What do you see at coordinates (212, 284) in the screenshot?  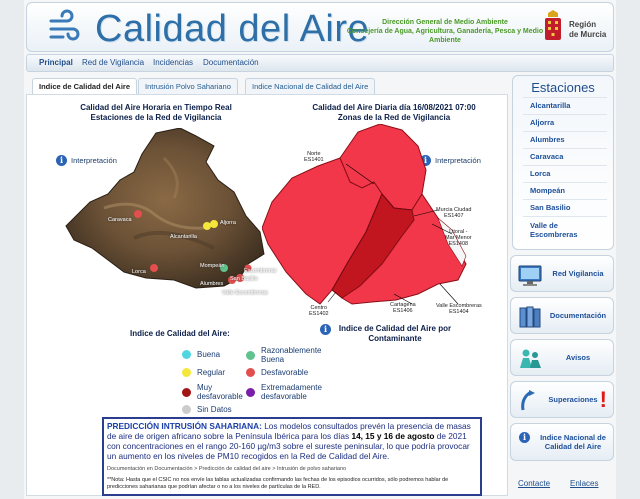 I see `station-label: Alumbres` at bounding box center [212, 284].